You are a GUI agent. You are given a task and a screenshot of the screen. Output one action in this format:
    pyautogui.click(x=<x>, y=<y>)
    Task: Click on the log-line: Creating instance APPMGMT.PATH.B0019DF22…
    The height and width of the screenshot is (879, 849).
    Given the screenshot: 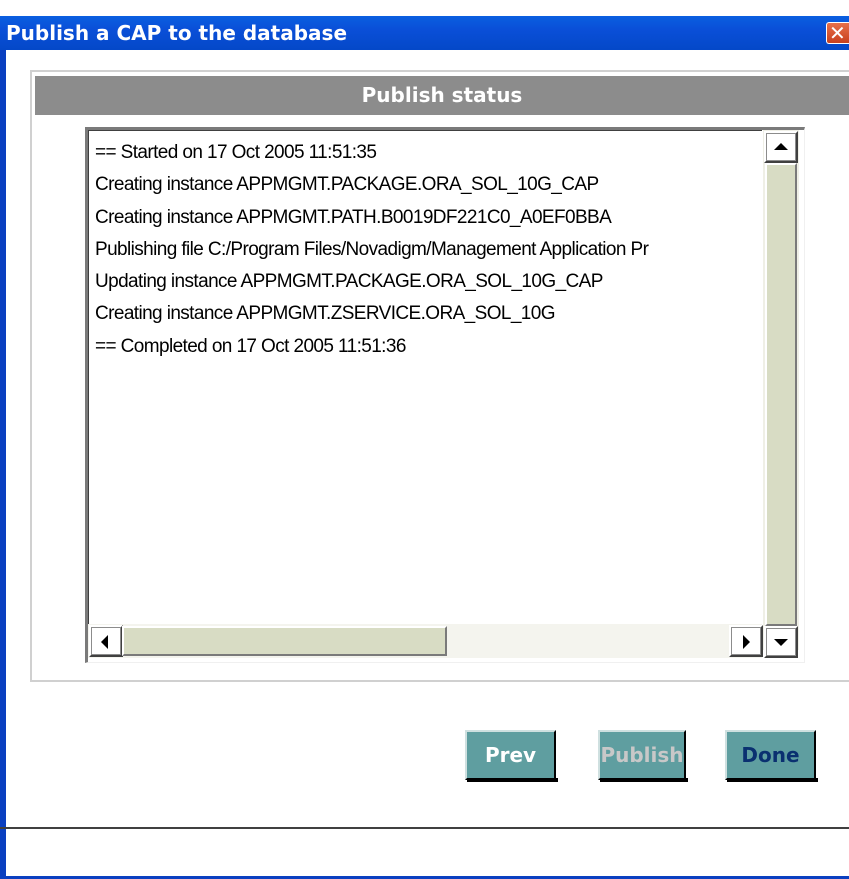 What is the action you would take?
    pyautogui.click(x=353, y=217)
    